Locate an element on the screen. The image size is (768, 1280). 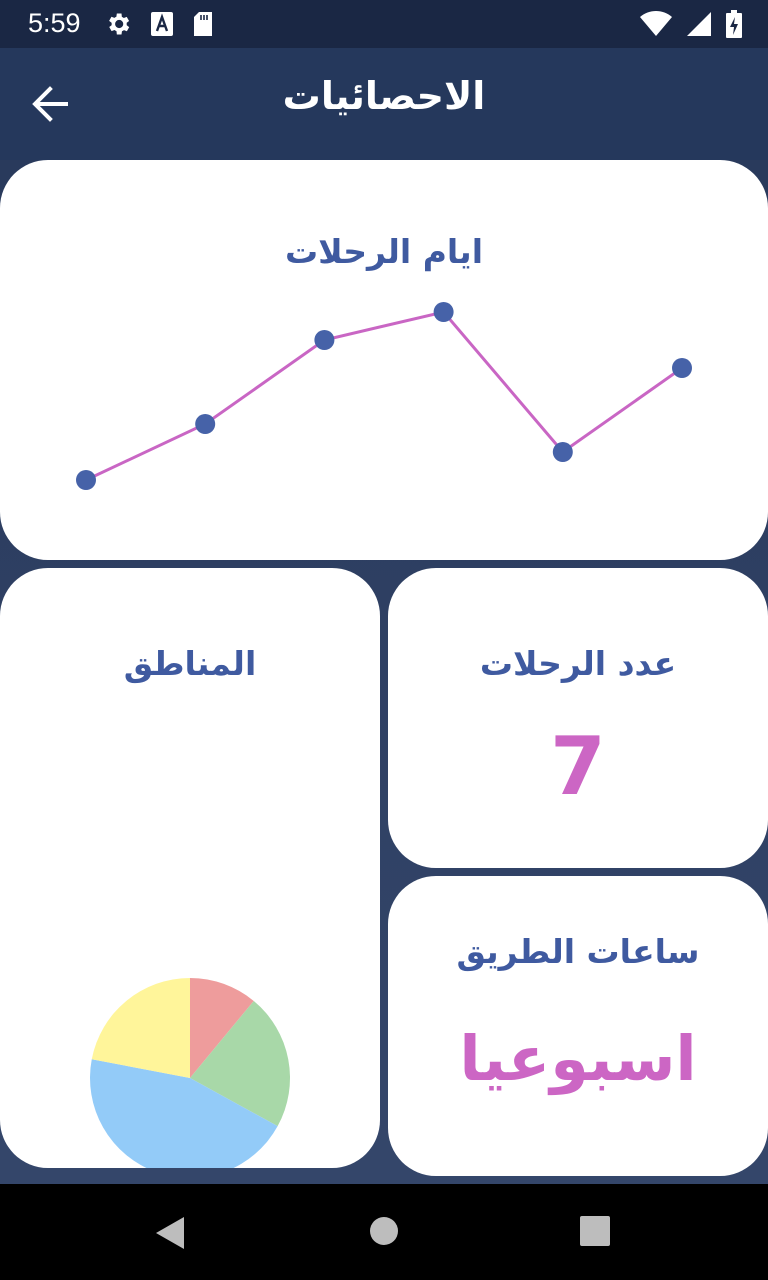
battery-charging-icon is located at coordinates (734, 24).